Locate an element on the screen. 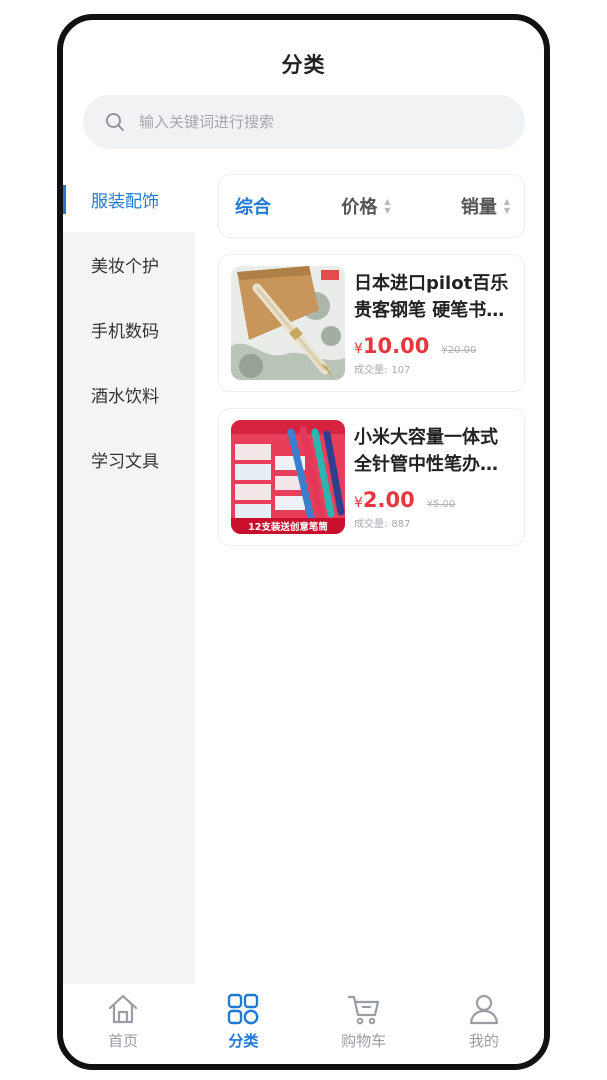 This screenshot has height=1080, width=607. cart-icon is located at coordinates (363, 1010).